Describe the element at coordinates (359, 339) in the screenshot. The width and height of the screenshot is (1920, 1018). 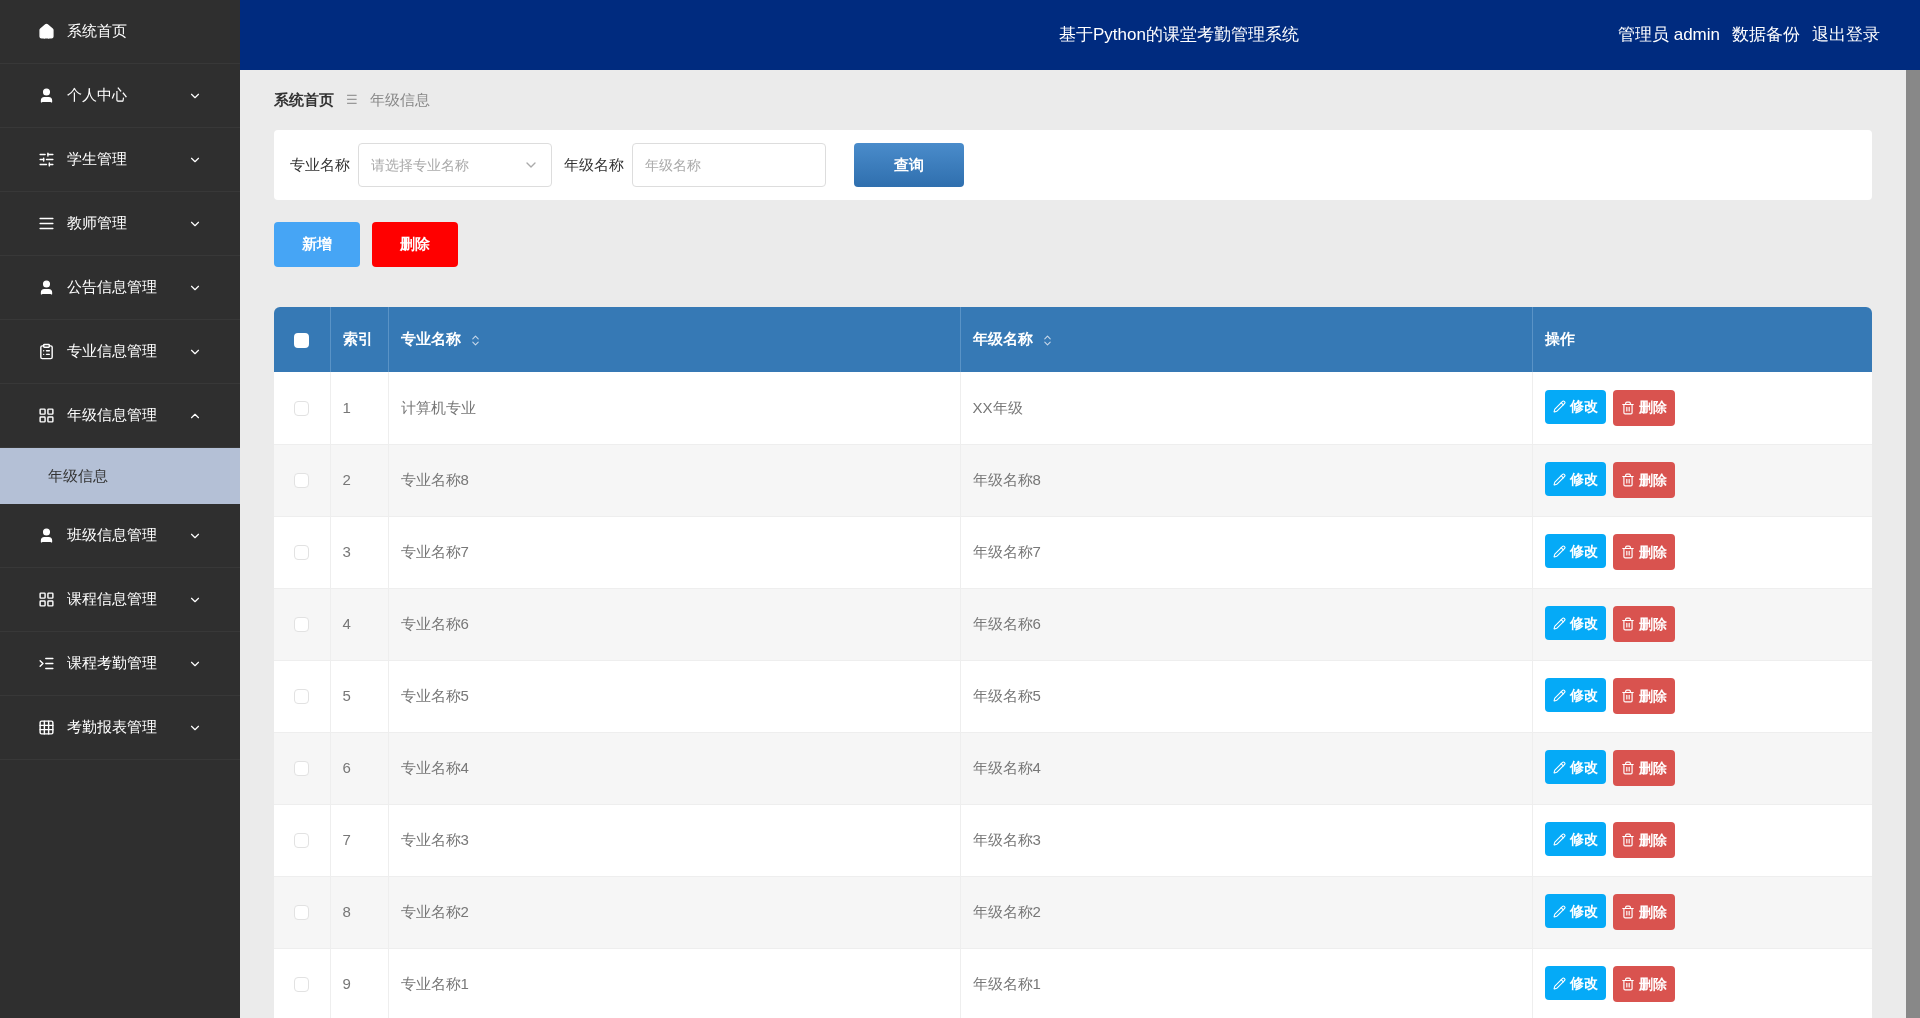
I see `column-header: 索引` at that location.